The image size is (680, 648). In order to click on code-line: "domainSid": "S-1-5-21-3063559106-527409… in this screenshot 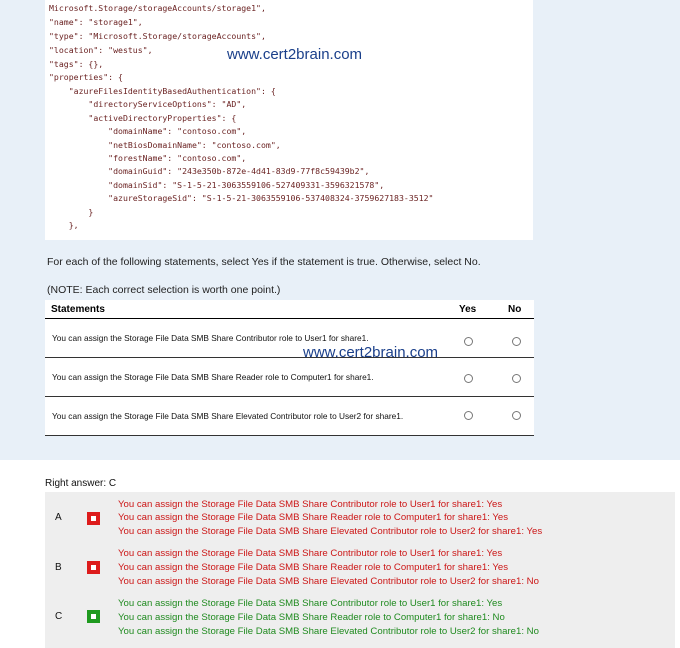, I will do `click(217, 185)`.